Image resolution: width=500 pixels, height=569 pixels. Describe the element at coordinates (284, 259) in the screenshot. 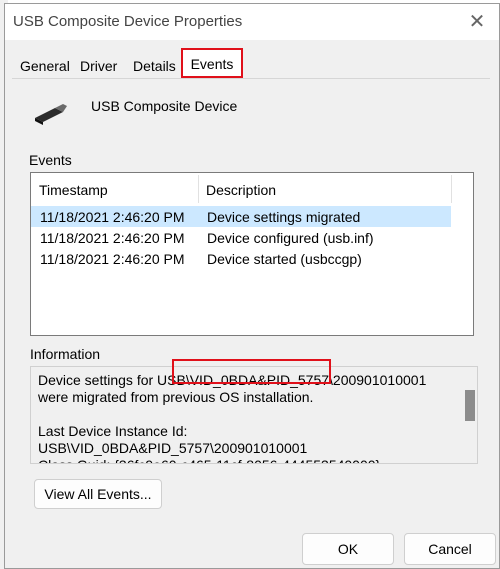

I see `event-description: Device started (usbccgp)` at that location.